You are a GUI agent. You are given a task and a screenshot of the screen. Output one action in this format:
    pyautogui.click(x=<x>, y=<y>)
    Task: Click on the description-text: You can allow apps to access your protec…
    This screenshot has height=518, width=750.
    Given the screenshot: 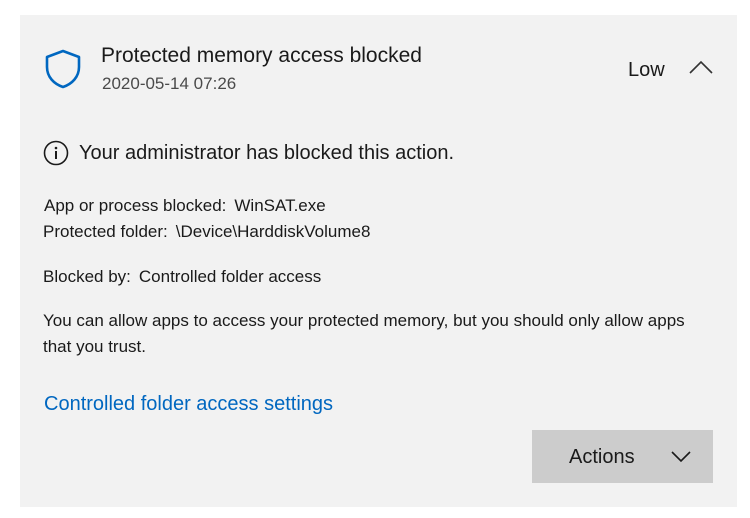 What is the action you would take?
    pyautogui.click(x=364, y=333)
    